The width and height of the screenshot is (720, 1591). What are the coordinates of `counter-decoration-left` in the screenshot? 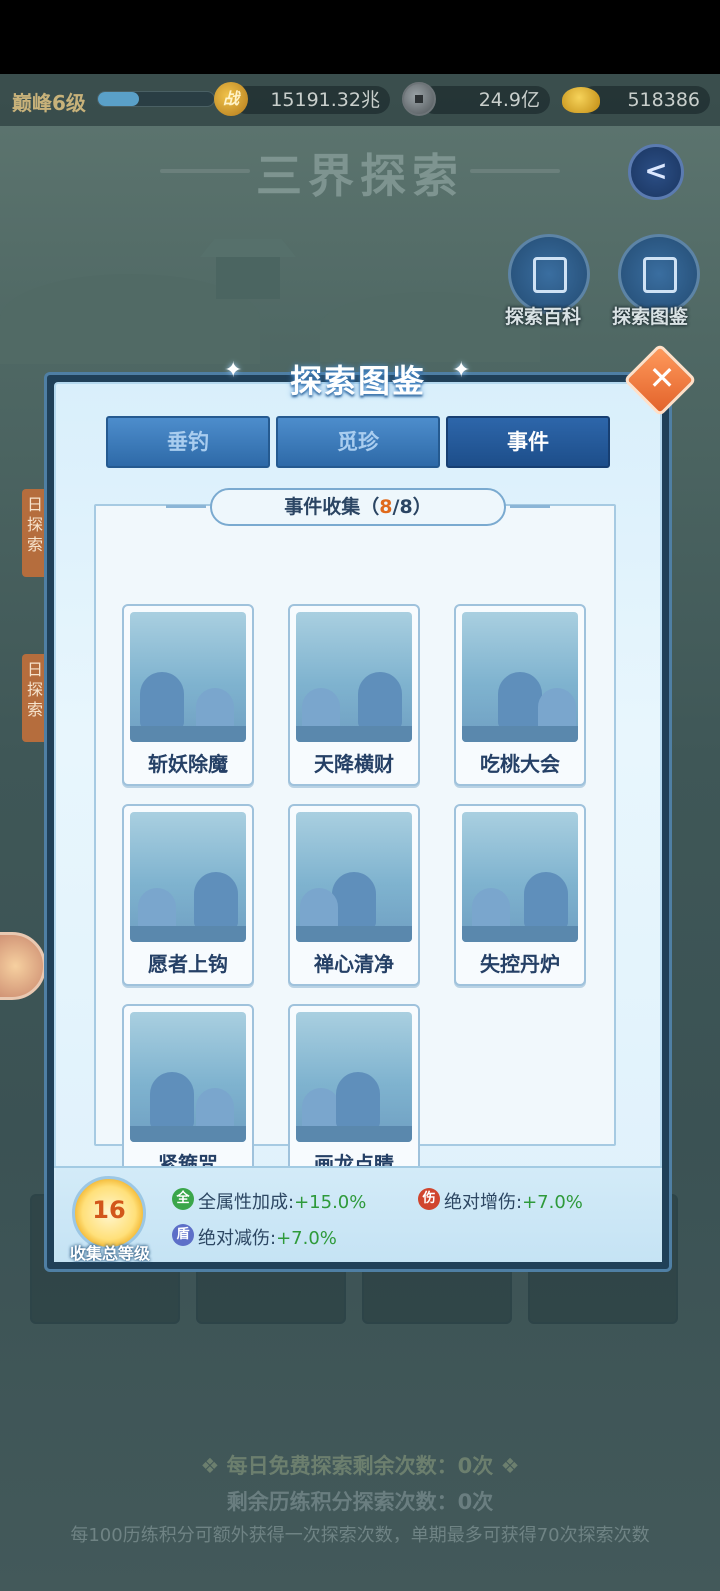 It's located at (186, 506).